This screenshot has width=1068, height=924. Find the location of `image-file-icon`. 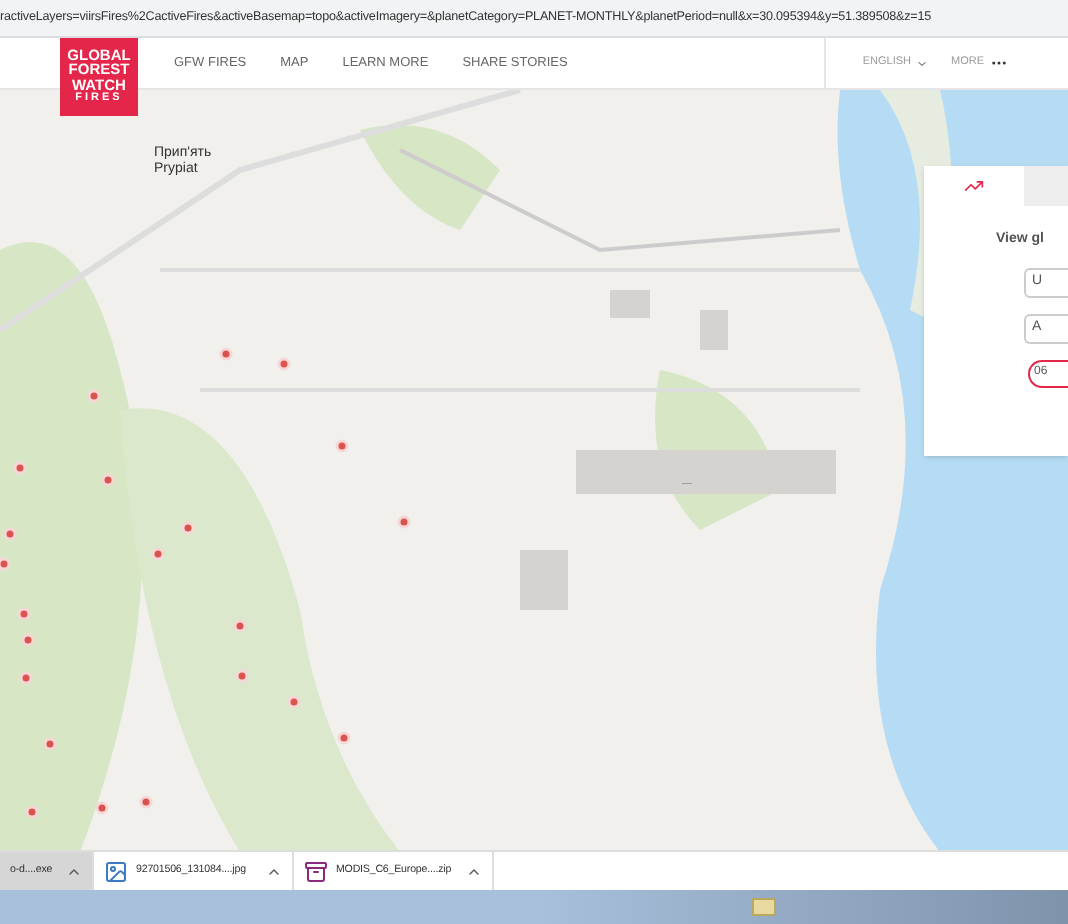

image-file-icon is located at coordinates (116, 871).